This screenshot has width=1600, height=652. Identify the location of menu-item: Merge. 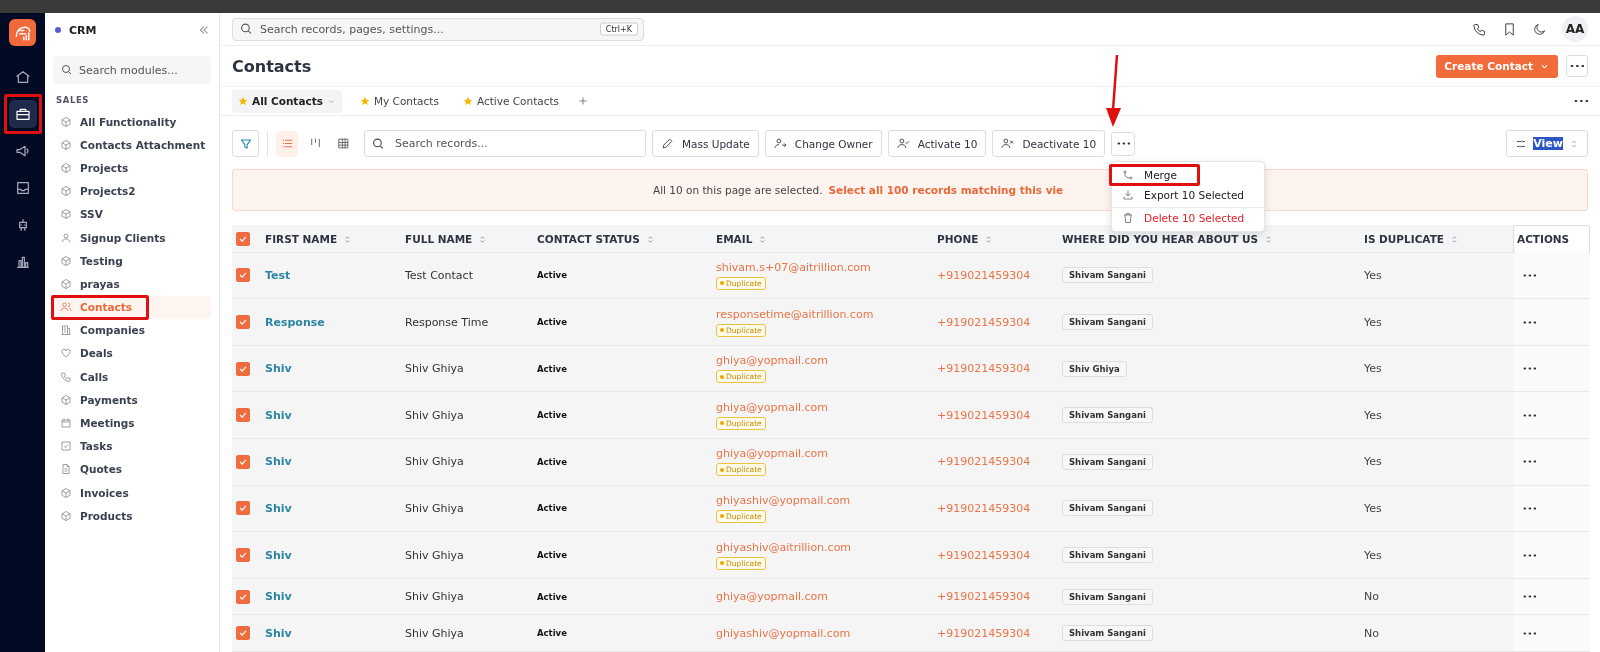
(1151, 174).